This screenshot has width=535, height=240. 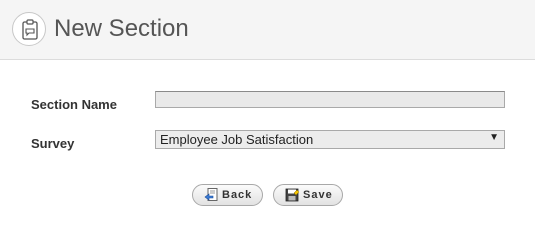 What do you see at coordinates (237, 139) in the screenshot?
I see `survey-selected-value: Employee Job Satisfaction` at bounding box center [237, 139].